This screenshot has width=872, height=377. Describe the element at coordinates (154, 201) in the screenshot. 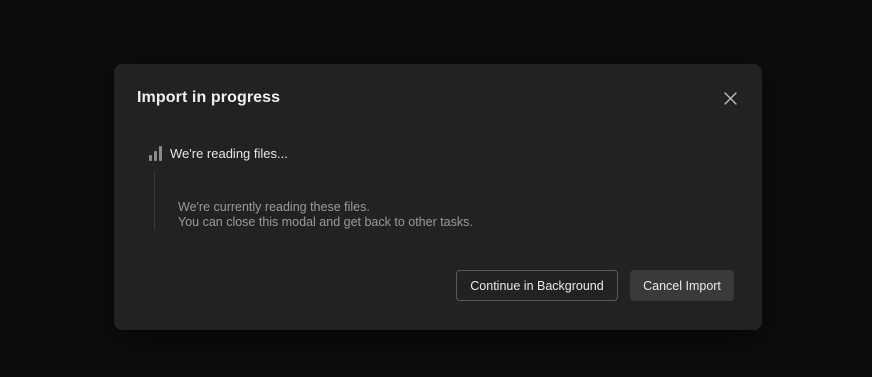

I see `timeline-divider` at that location.